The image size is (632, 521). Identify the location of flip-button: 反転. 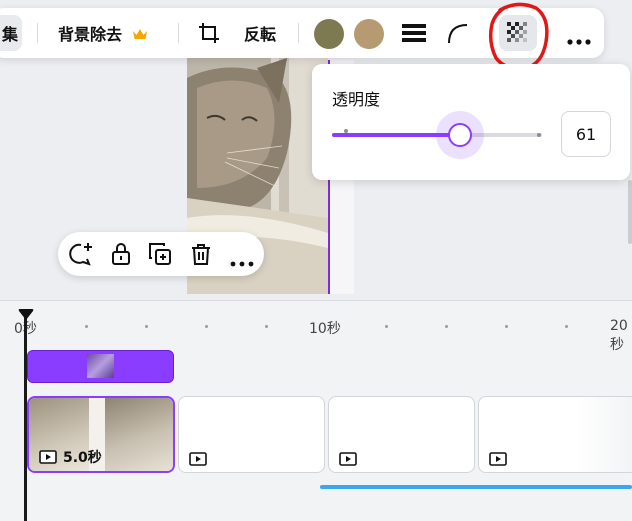
(260, 33).